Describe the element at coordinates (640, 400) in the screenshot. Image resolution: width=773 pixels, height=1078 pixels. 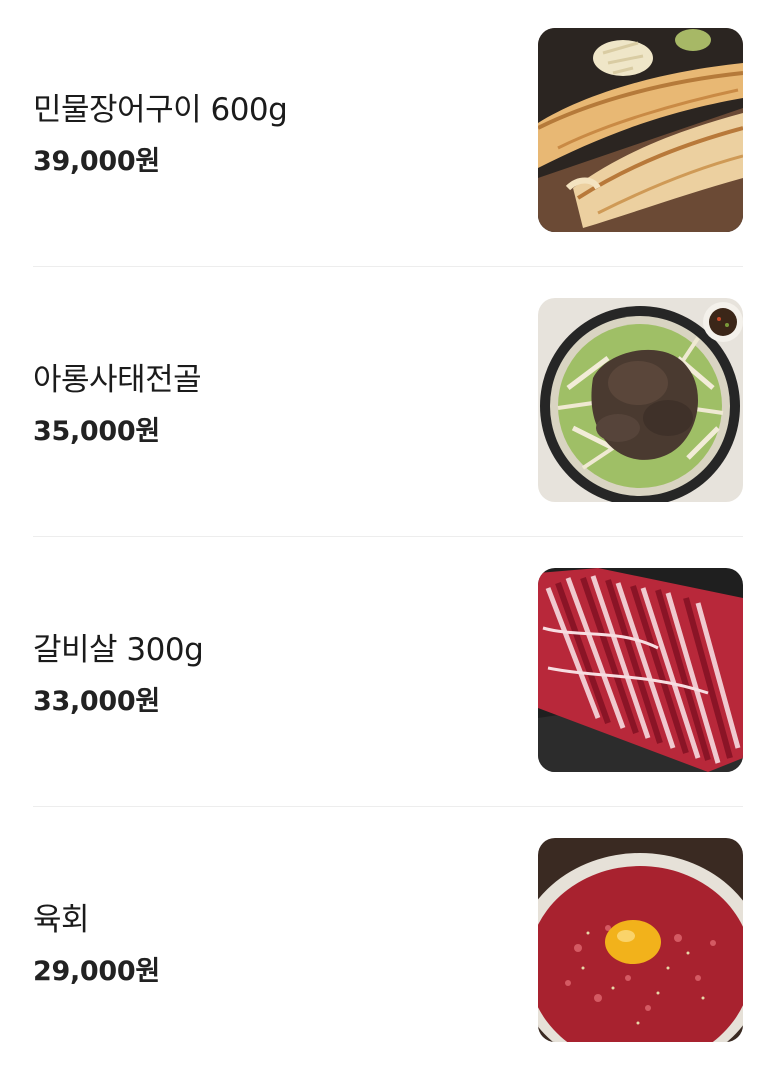
I see `menu-item-image-beef-shank-hotpot` at that location.